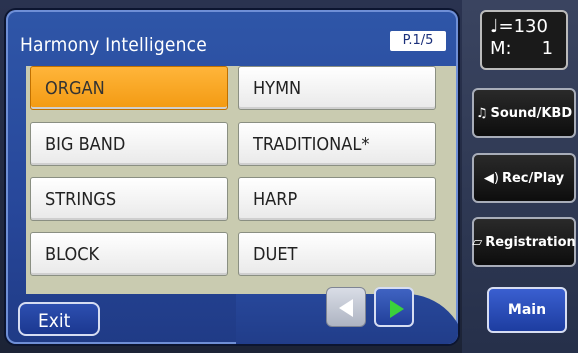 The image size is (578, 353). I want to click on tempo-display: ♩=130 M: 1, so click(524, 40).